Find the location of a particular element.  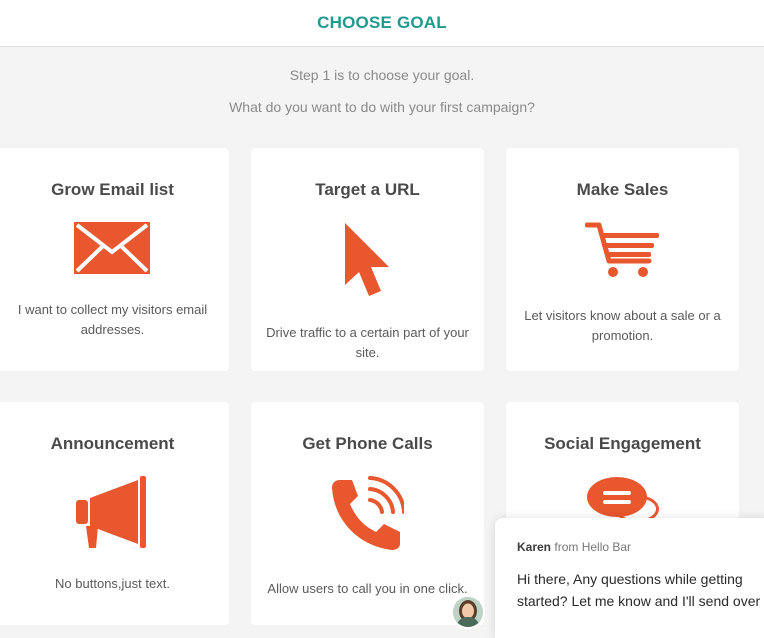

agent-avatar is located at coordinates (468, 612).